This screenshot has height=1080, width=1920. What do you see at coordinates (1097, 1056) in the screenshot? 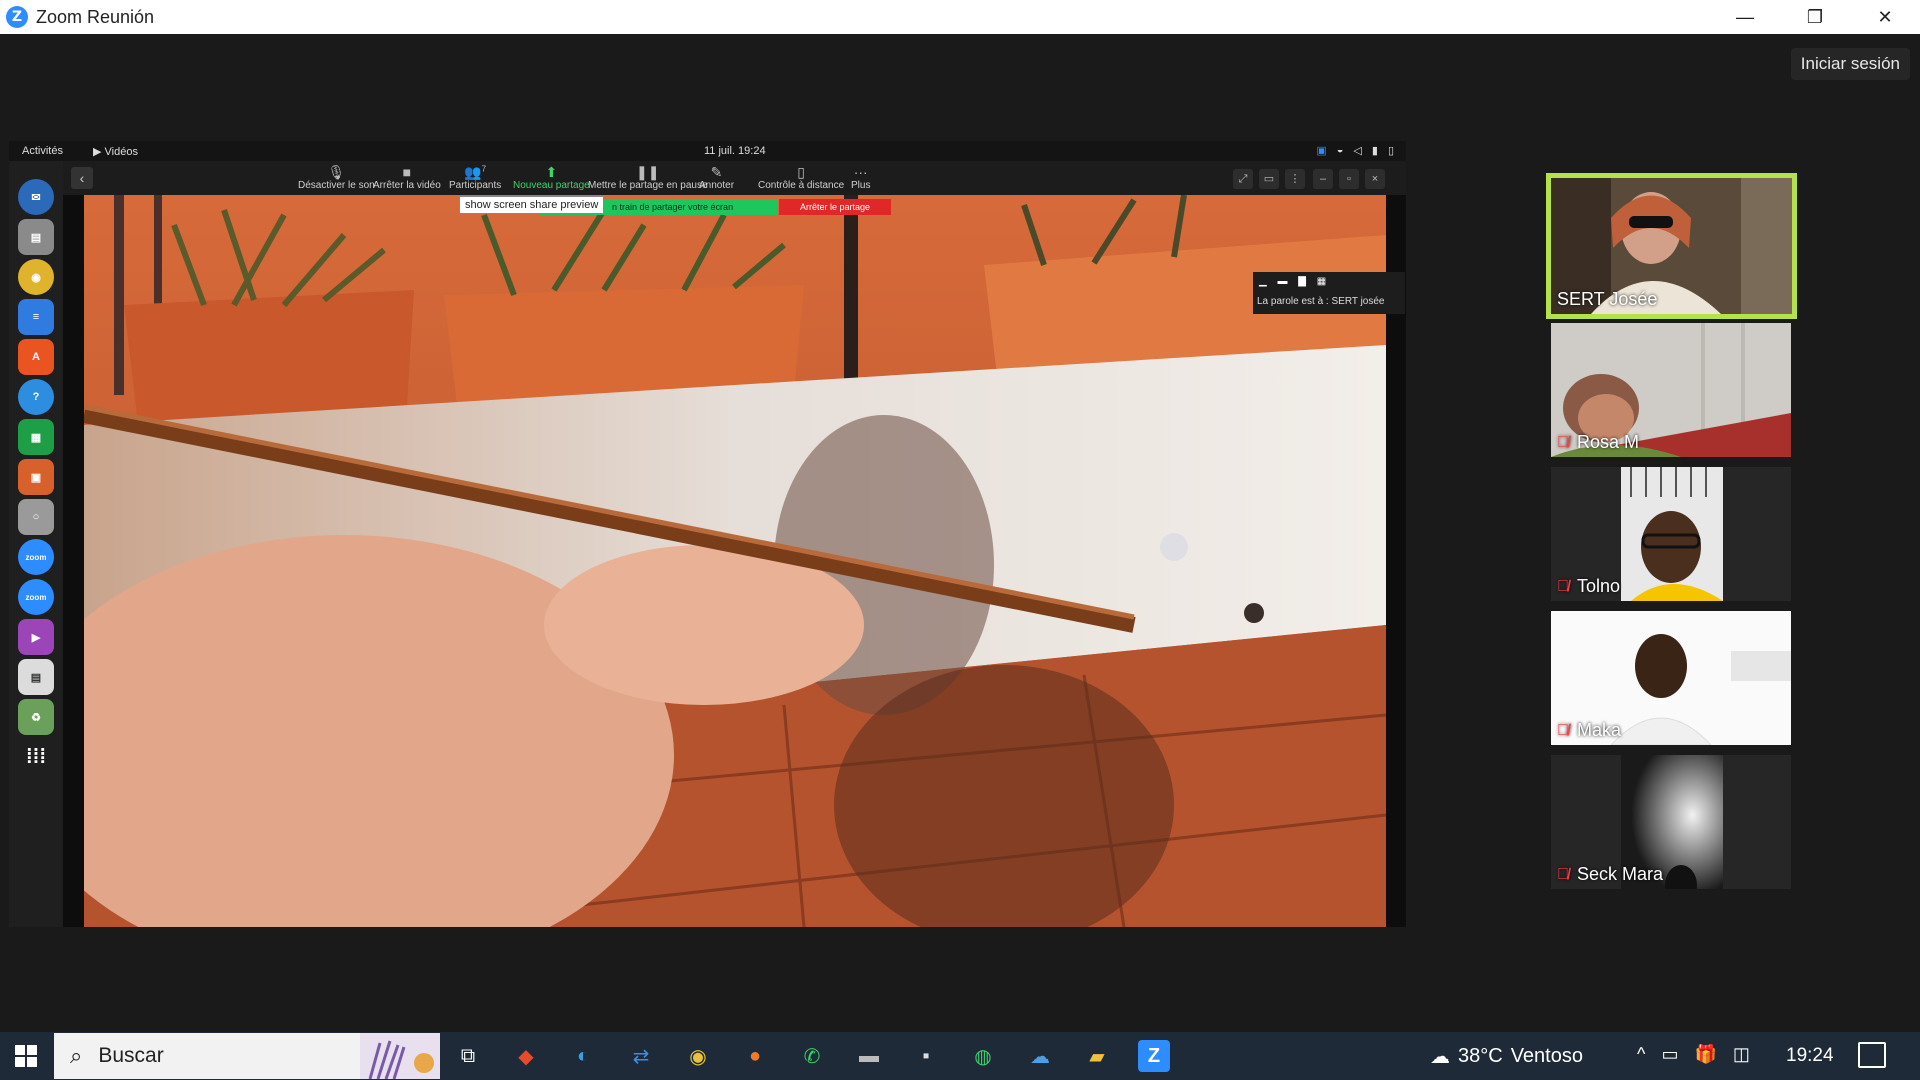
I see `file-explorer-icon: ▰` at bounding box center [1097, 1056].